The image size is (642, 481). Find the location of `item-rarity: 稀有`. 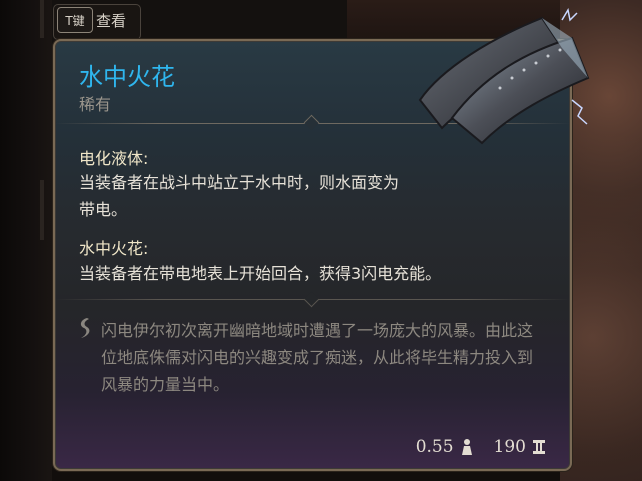

item-rarity: 稀有 is located at coordinates (95, 104).